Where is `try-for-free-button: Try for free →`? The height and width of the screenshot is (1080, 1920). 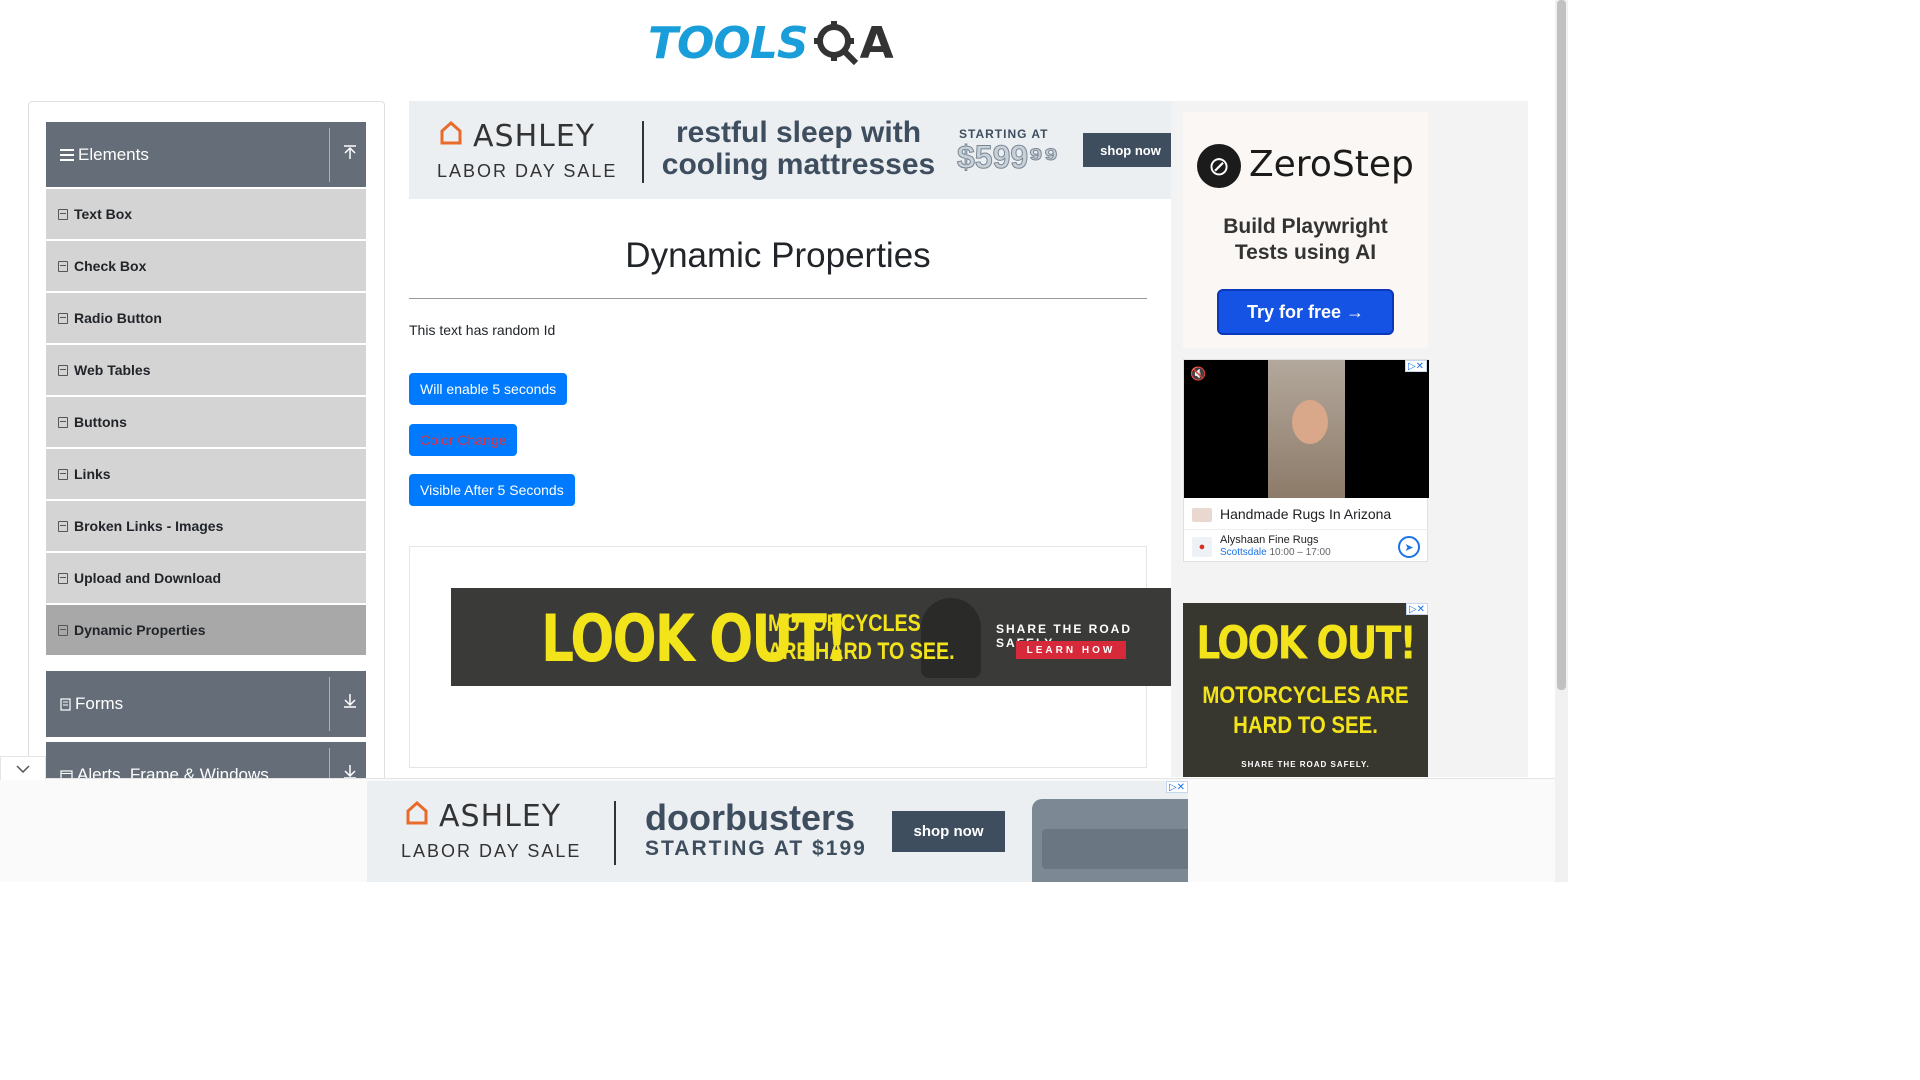
try-for-free-button: Try for free → is located at coordinates (1305, 312).